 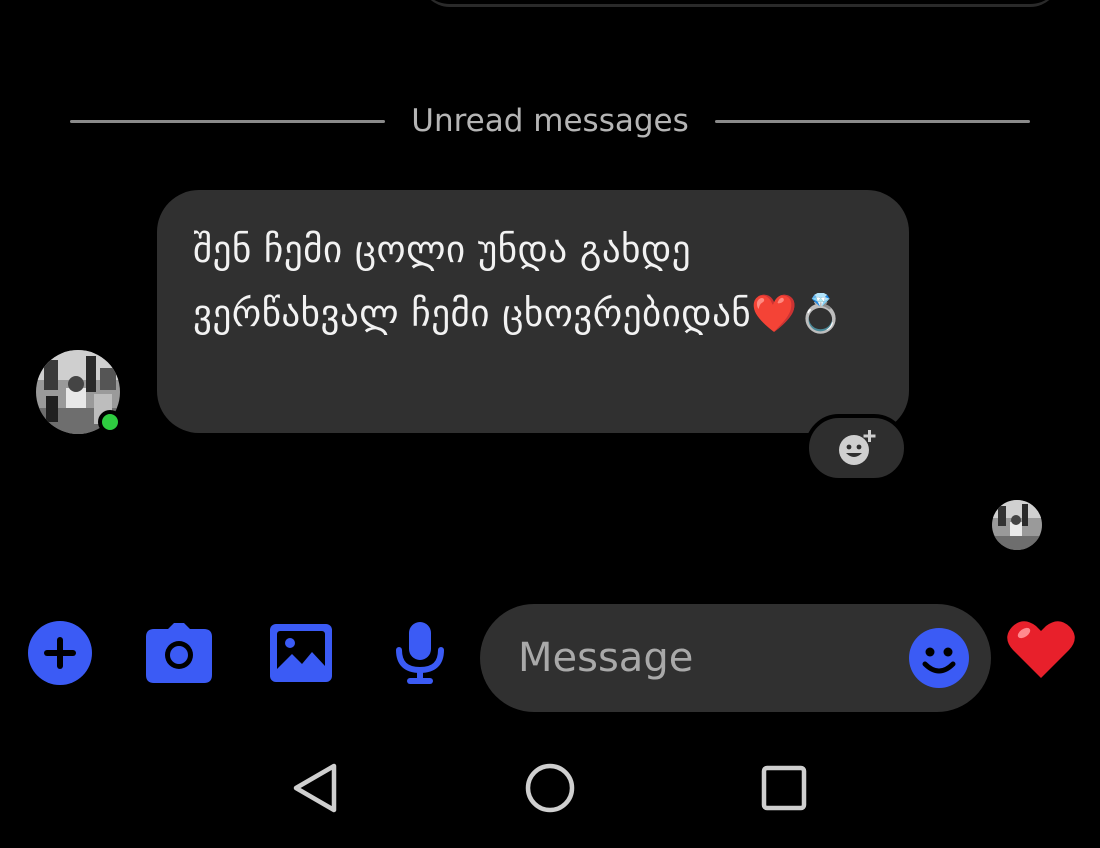 I want to click on gallery-button, so click(x=301, y=653).